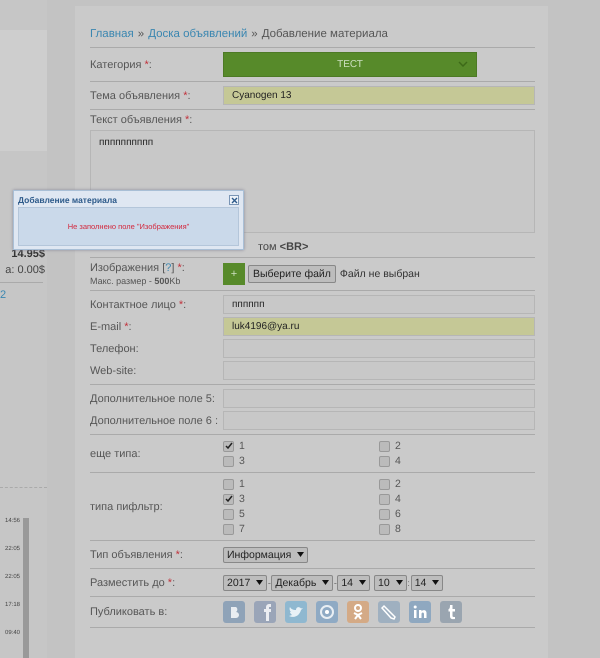 This screenshot has height=658, width=600. I want to click on input-field: Cyanogen 13, so click(379, 95).